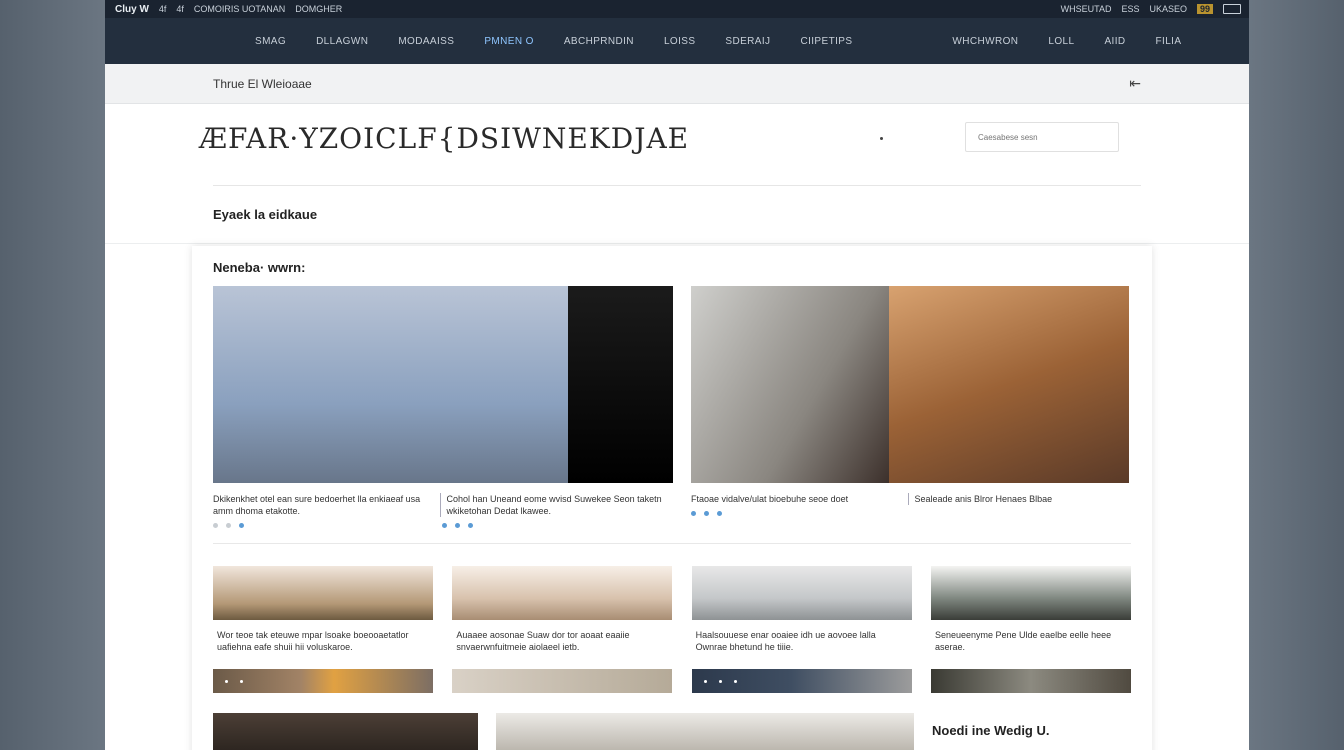  I want to click on subheader-bar: Thrue El Wleioaae ⇤, so click(677, 84).